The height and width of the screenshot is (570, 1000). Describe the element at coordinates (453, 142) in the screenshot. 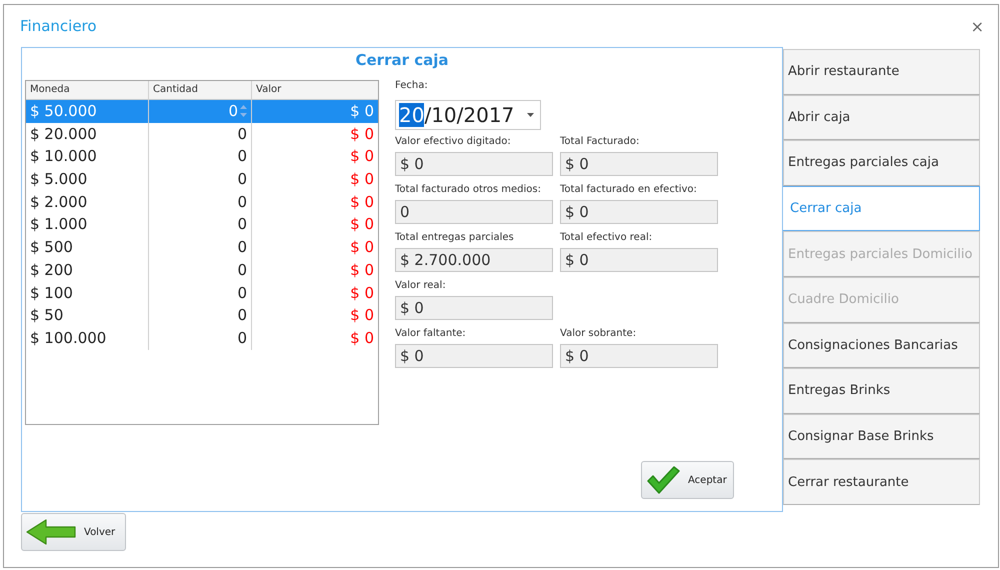

I see `field-label: Valor efectivo digitado:` at that location.